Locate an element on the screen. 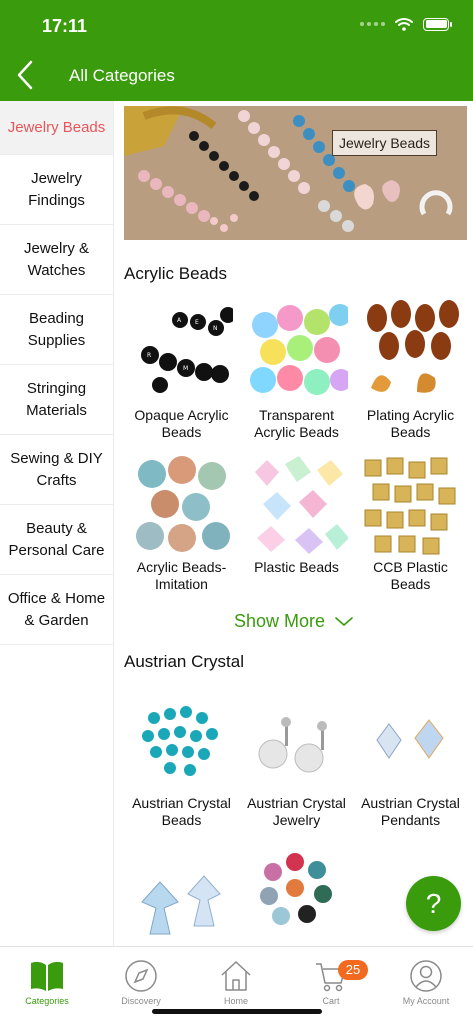 The height and width of the screenshot is (1024, 473). category-tile-label: Austrian Crystal Jewelry is located at coordinates (296, 811).